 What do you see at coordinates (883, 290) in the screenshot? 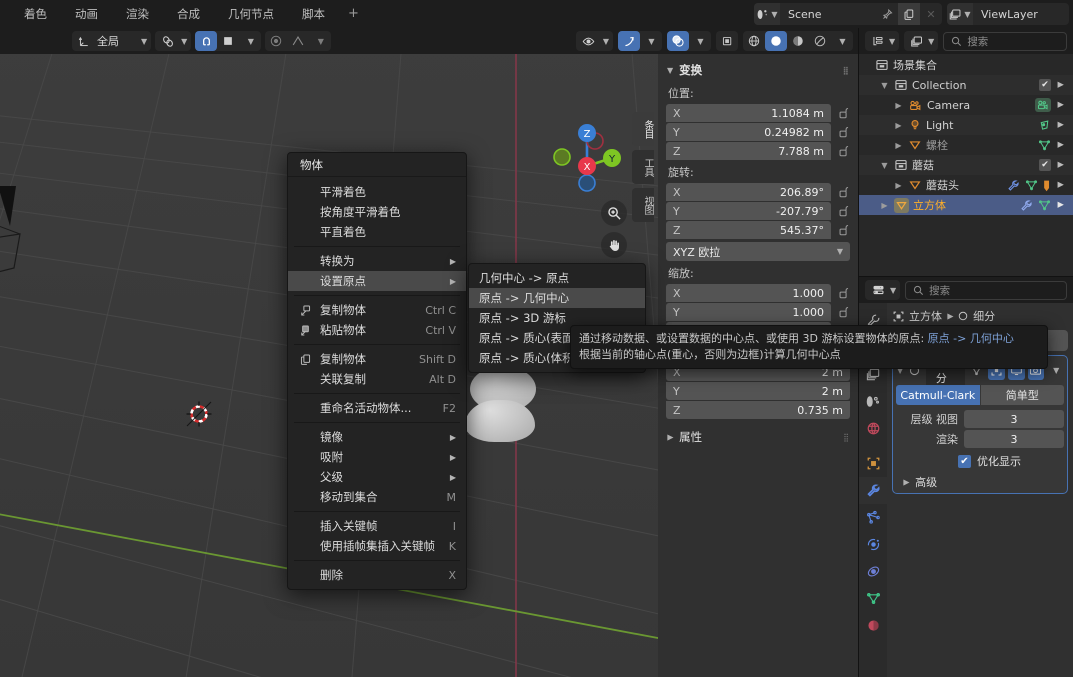
I see `properties-editor-type: ▼` at bounding box center [883, 290].